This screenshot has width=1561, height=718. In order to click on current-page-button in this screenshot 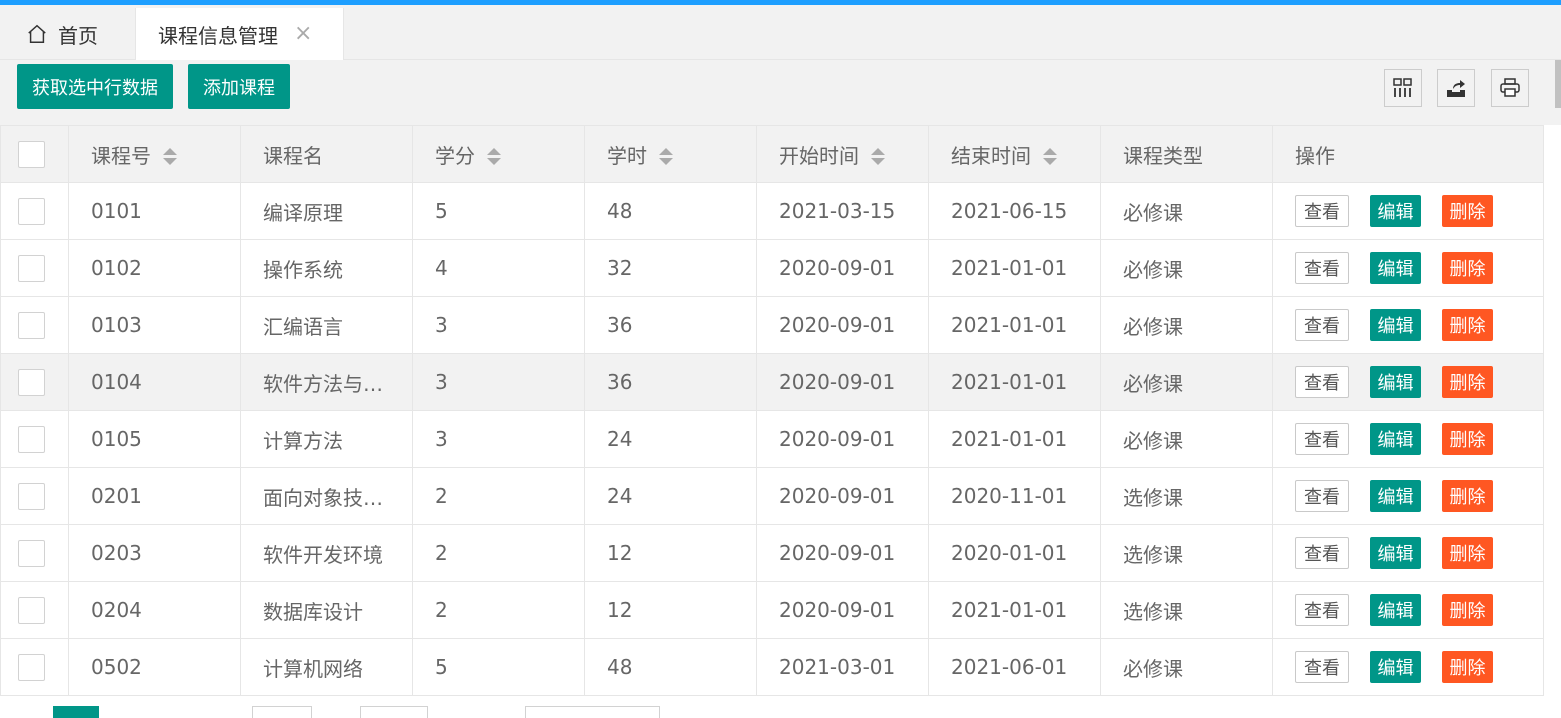, I will do `click(76, 712)`.